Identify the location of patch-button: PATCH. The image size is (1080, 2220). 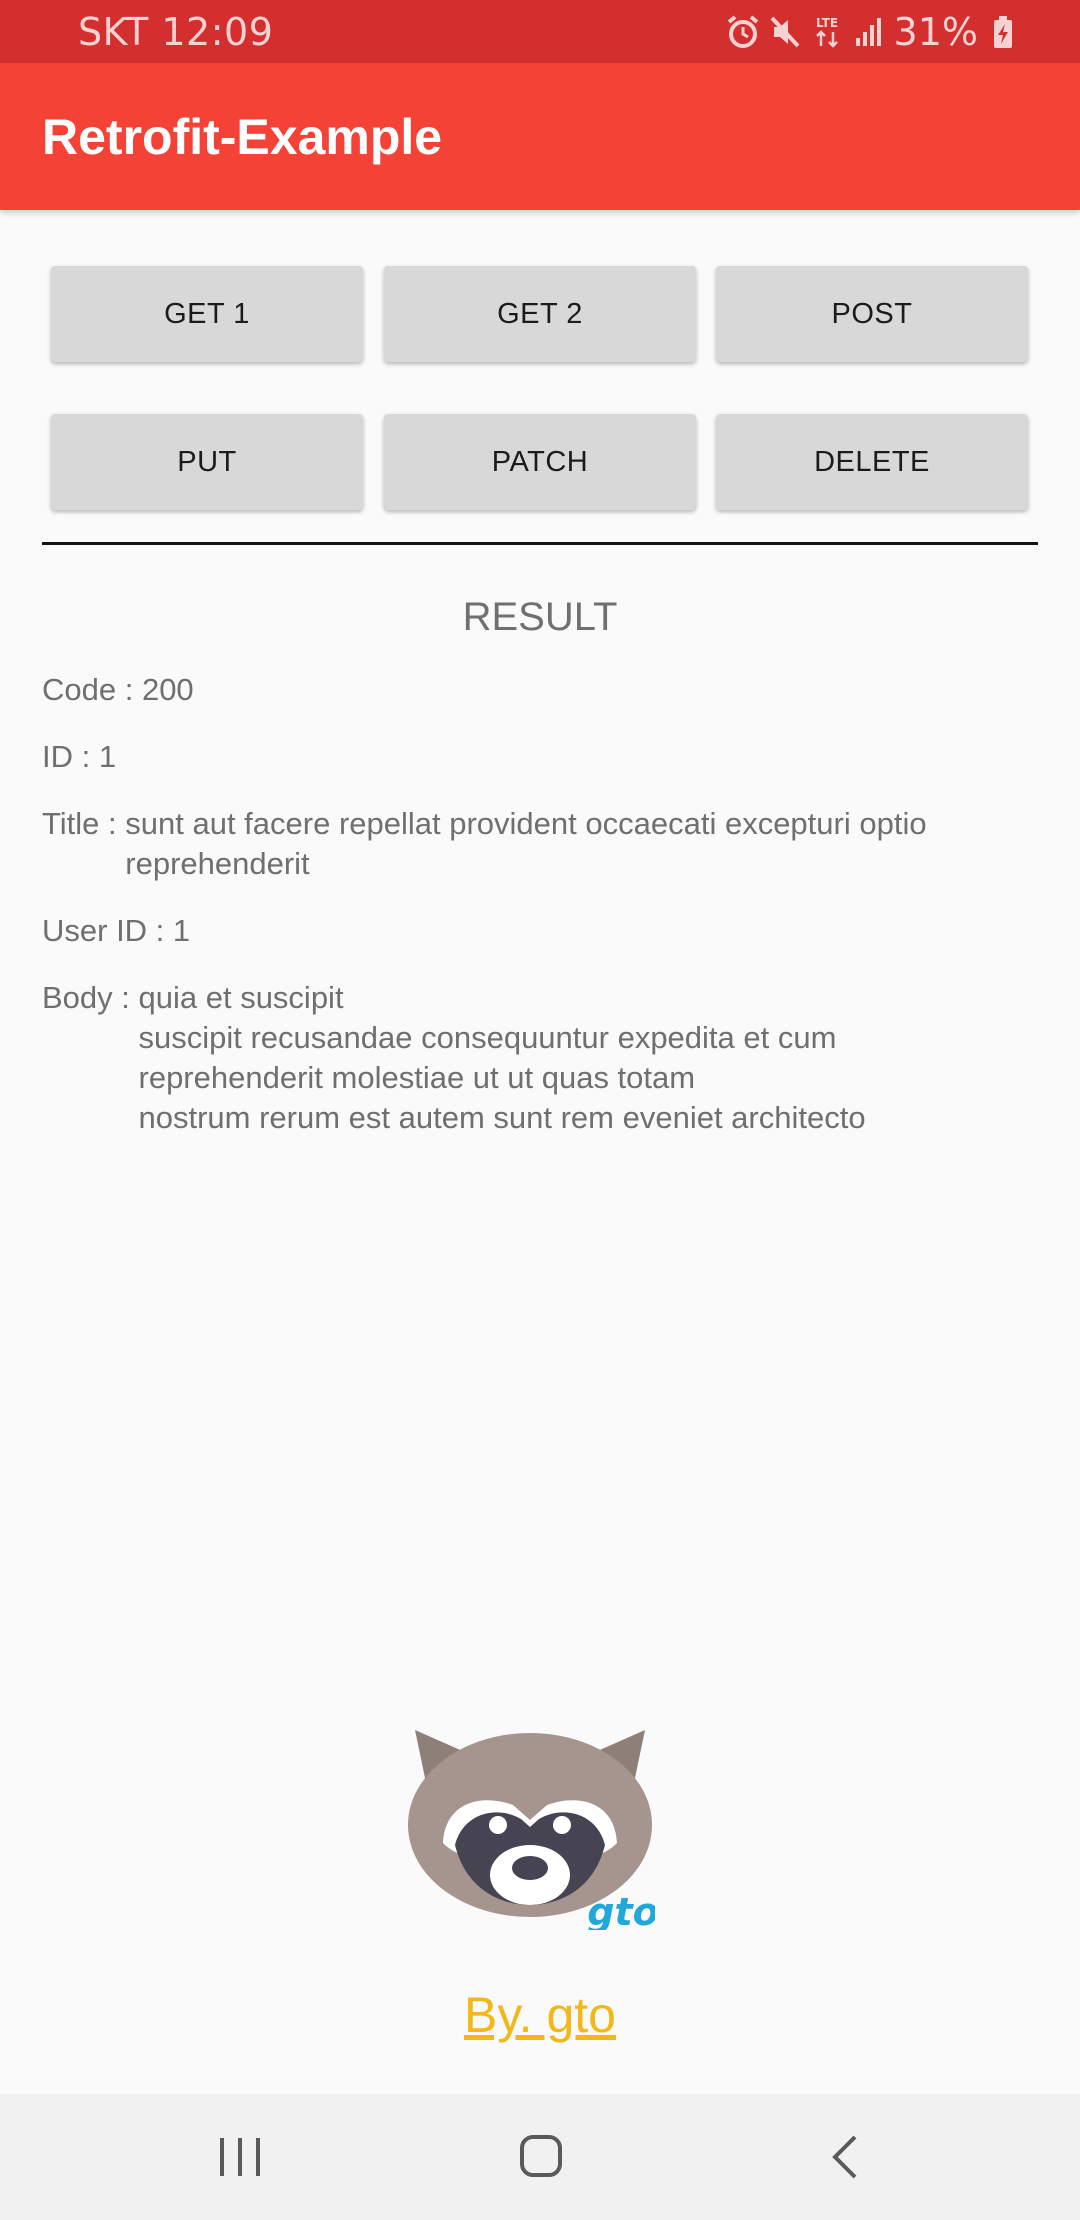
(540, 462).